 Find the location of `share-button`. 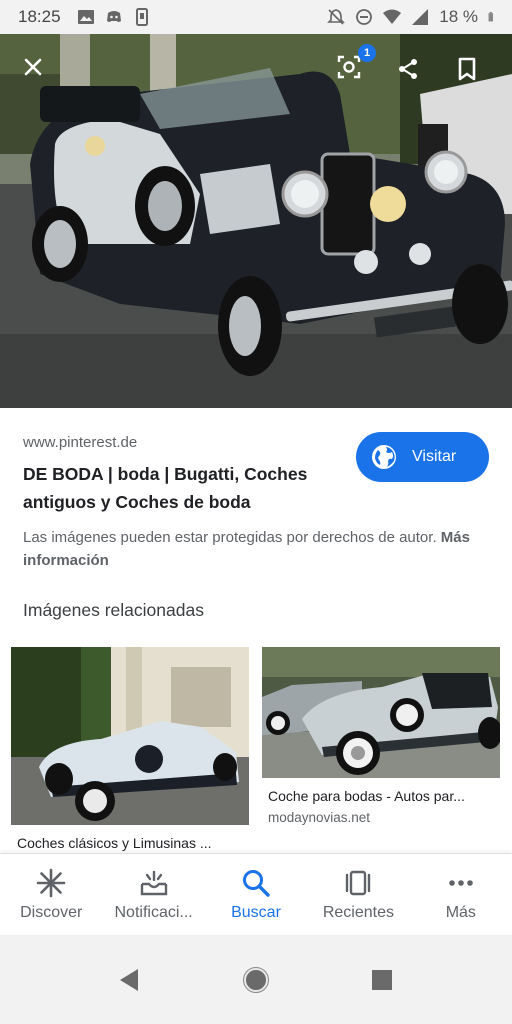

share-button is located at coordinates (408, 69).